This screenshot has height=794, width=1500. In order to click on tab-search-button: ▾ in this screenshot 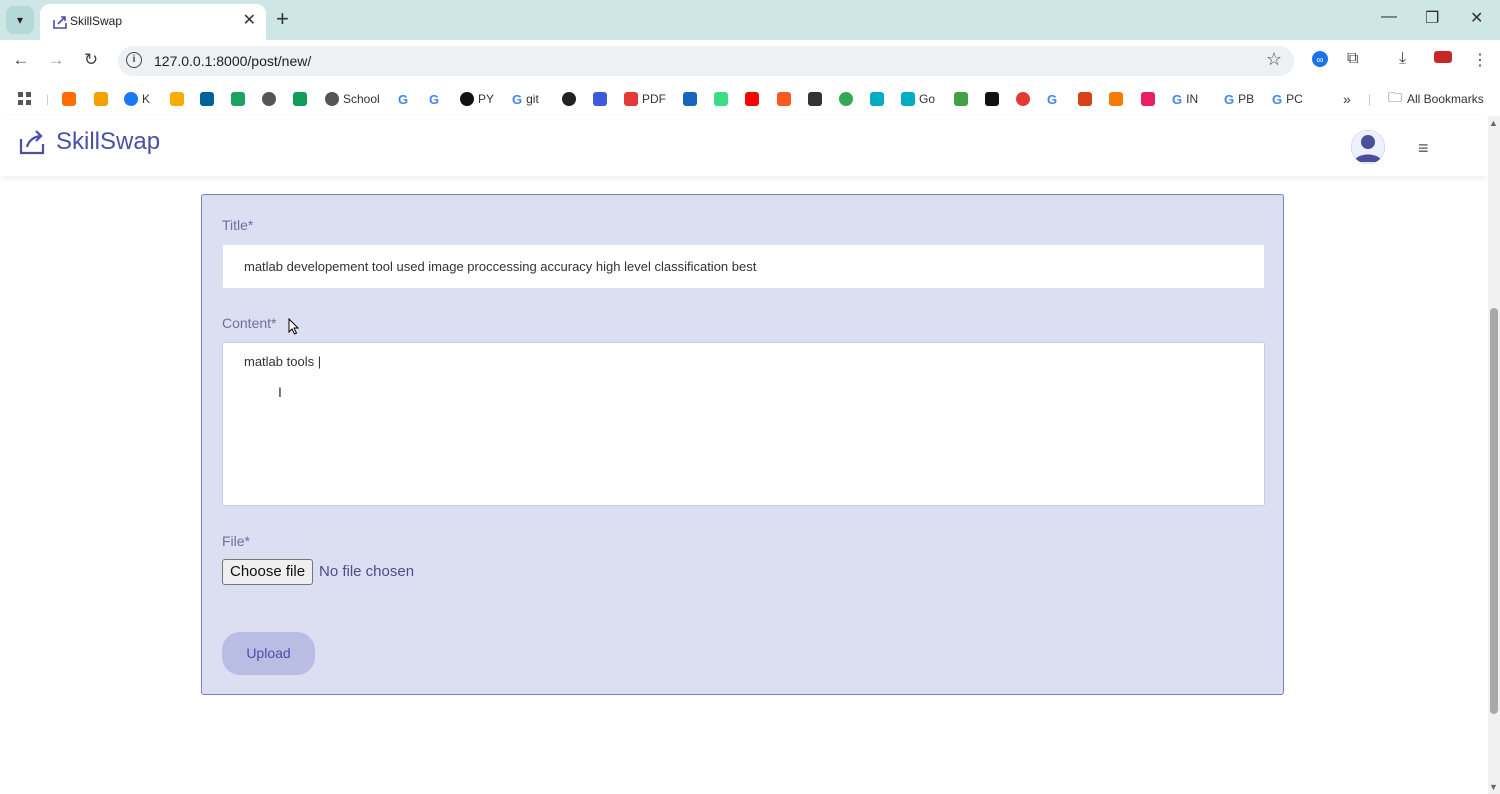, I will do `click(20, 20)`.